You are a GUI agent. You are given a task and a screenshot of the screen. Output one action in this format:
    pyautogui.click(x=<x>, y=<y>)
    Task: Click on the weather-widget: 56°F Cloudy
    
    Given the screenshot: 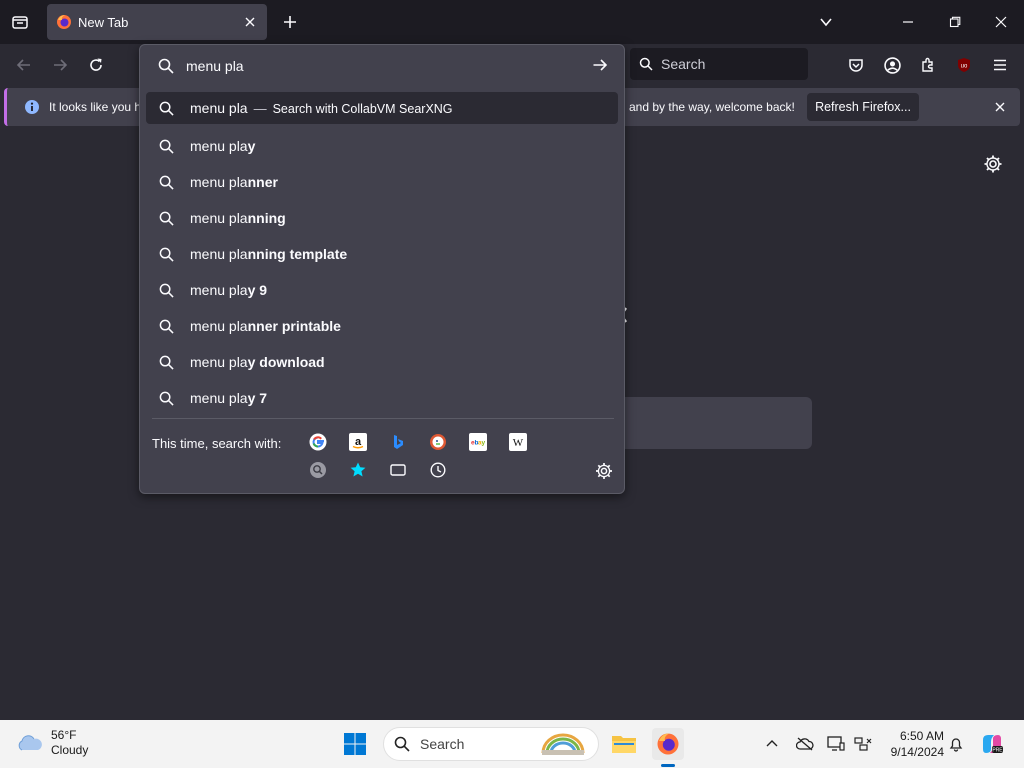 What is the action you would take?
    pyautogui.click(x=52, y=743)
    